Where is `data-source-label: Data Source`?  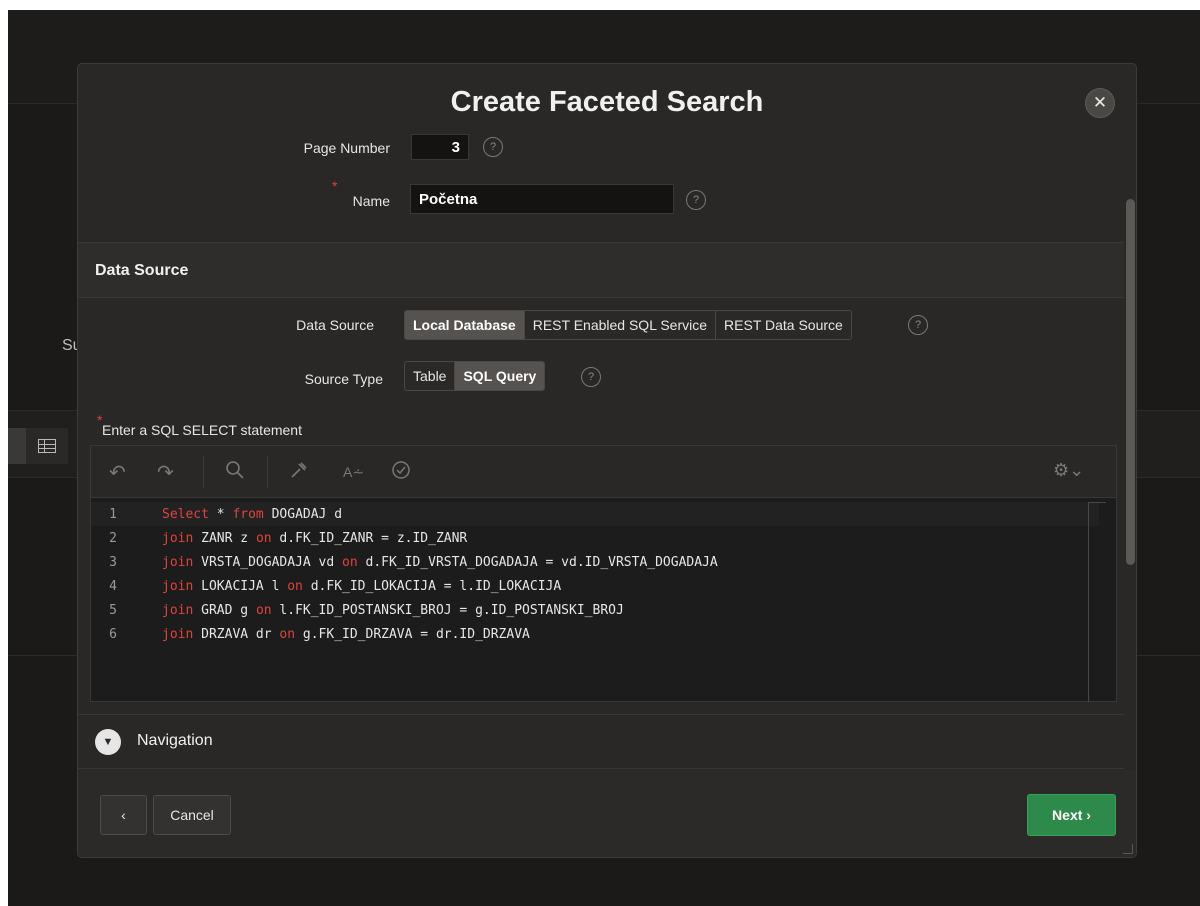 data-source-label: Data Source is located at coordinates (335, 325).